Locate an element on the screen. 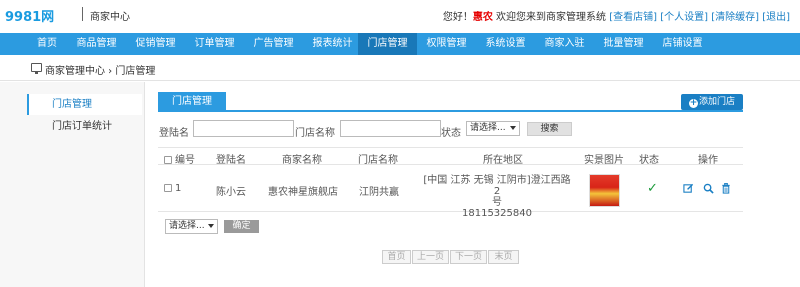  welcome-prefix: 您好！ is located at coordinates (457, 17).